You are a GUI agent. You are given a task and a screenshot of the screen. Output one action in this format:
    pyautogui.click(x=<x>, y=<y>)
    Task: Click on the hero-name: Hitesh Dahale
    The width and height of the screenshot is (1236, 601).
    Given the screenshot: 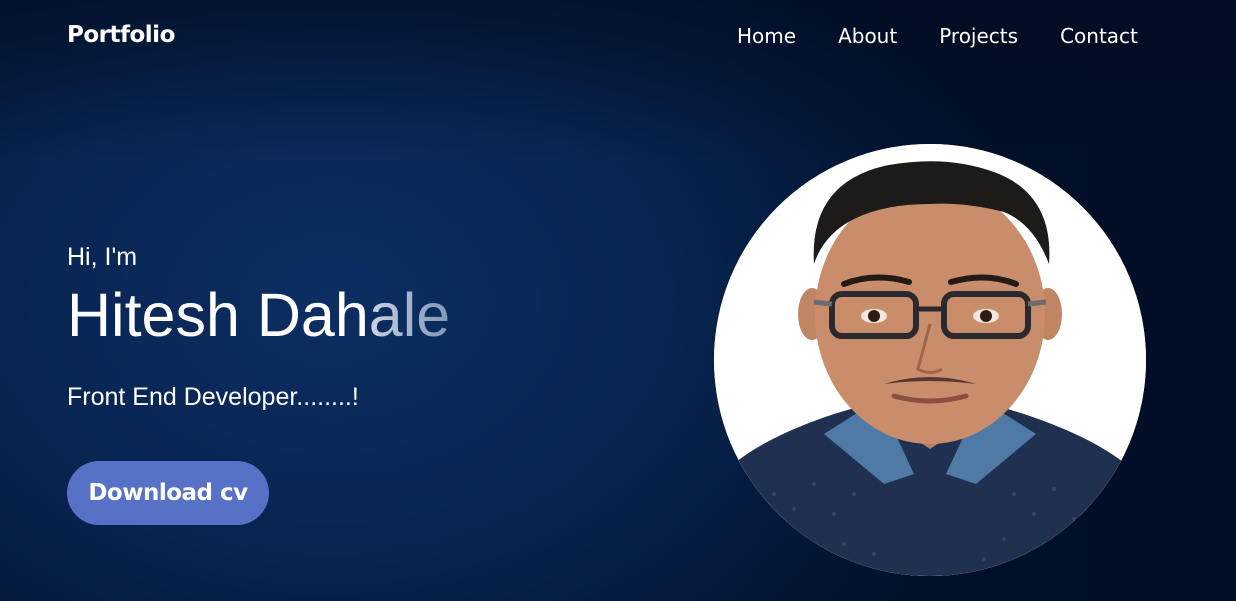 What is the action you would take?
    pyautogui.click(x=258, y=315)
    